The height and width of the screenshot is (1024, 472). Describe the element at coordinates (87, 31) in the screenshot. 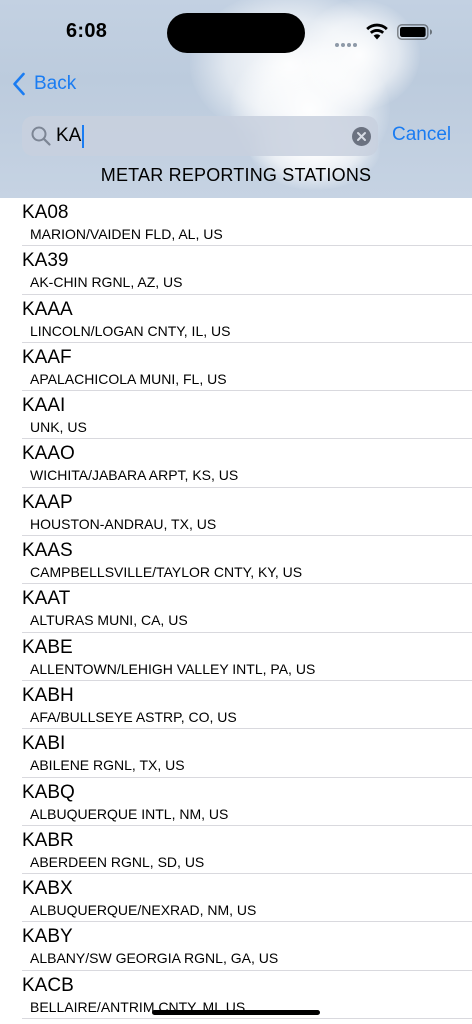

I see `status-time: 6:08` at that location.